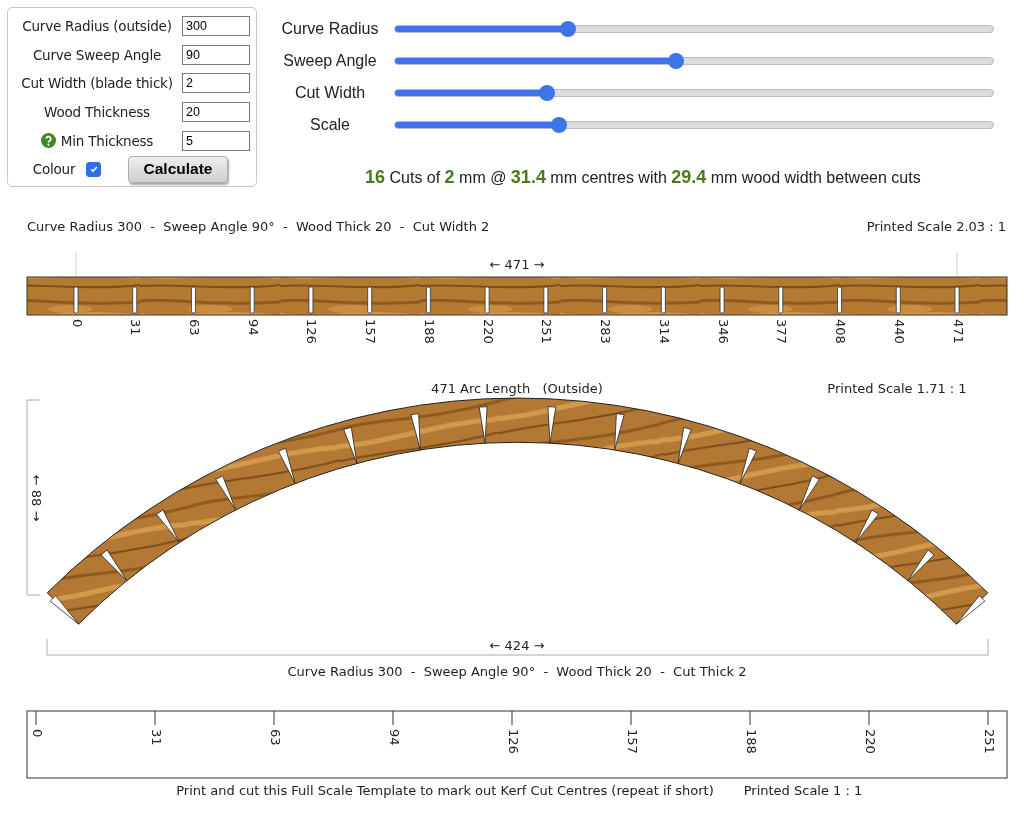  I want to click on slider-label: Curve Radius, so click(330, 29).